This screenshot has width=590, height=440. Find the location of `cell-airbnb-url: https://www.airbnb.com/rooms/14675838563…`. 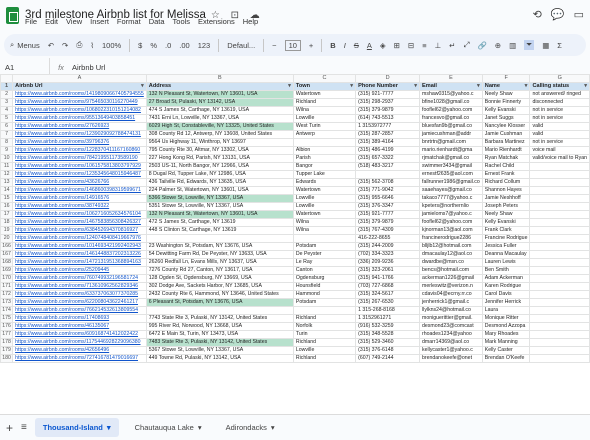

cell-airbnb-url: https://www.airbnb.com/rooms/14675838563… is located at coordinates (79, 222).